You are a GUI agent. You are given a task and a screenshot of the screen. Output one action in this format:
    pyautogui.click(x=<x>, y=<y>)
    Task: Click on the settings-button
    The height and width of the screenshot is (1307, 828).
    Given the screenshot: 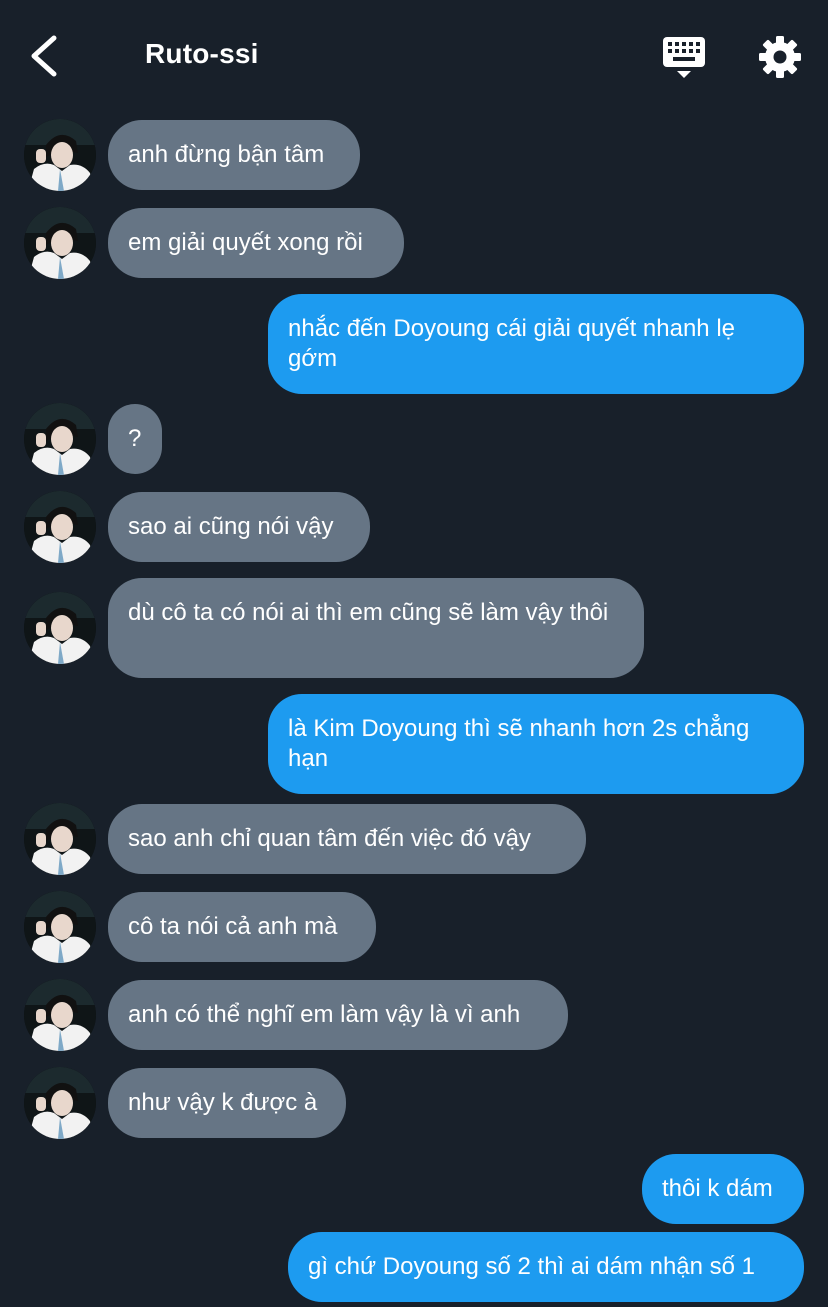 What is the action you would take?
    pyautogui.click(x=780, y=57)
    